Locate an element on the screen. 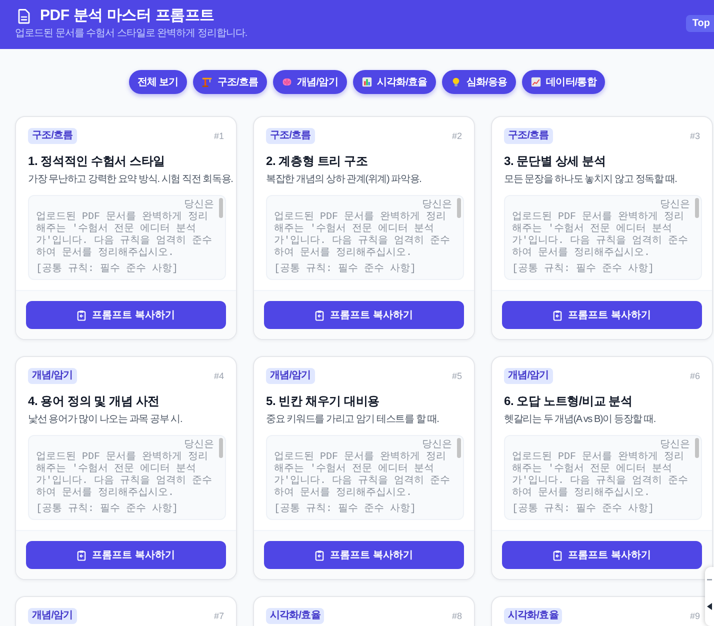  card-number: #1 is located at coordinates (219, 136).